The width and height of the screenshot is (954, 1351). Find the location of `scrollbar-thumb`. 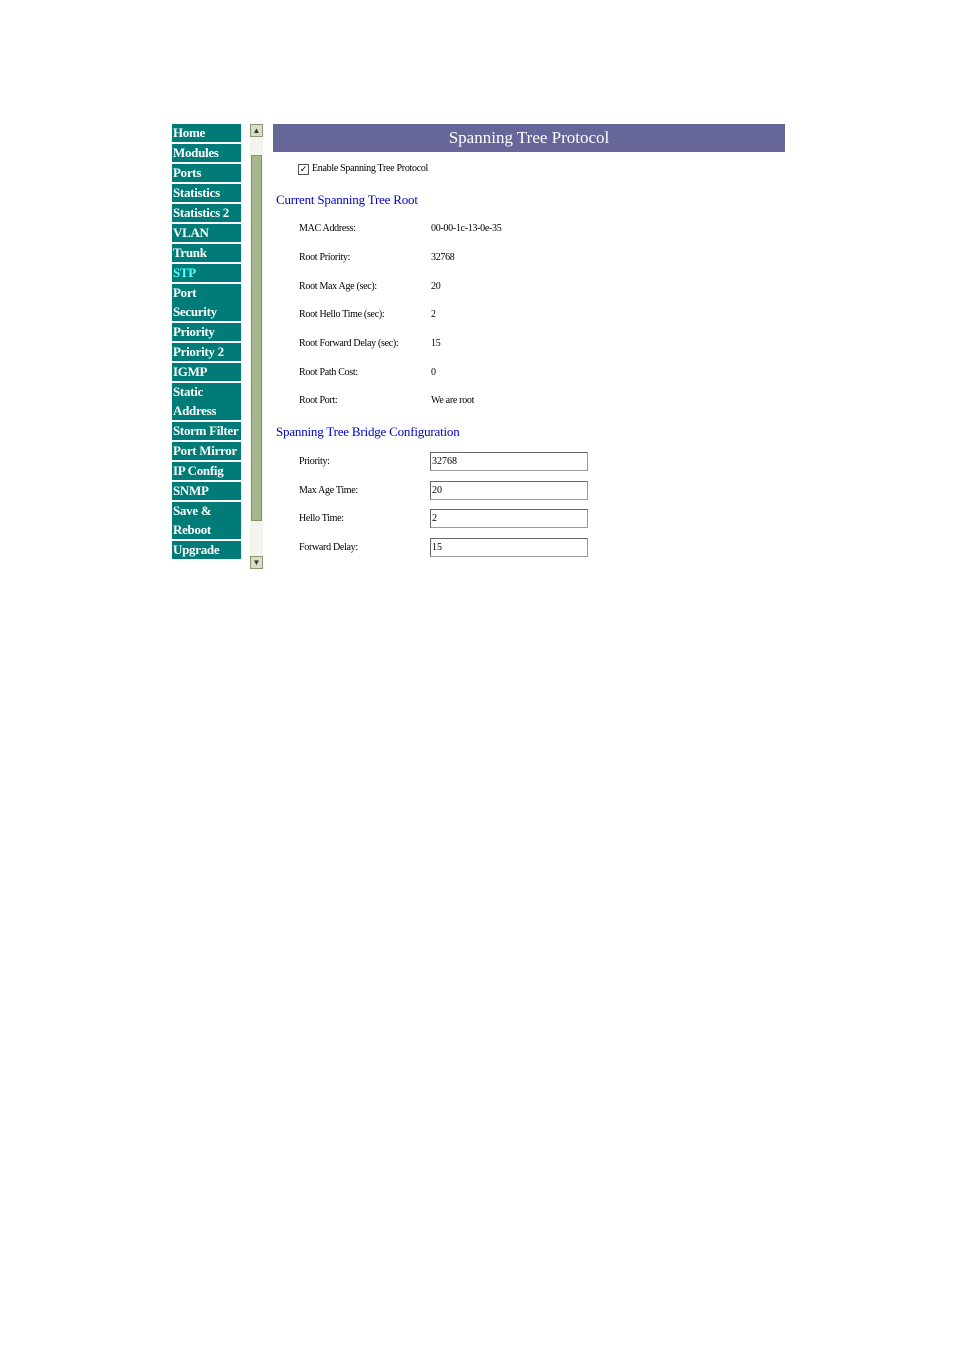

scrollbar-thumb is located at coordinates (256, 338).